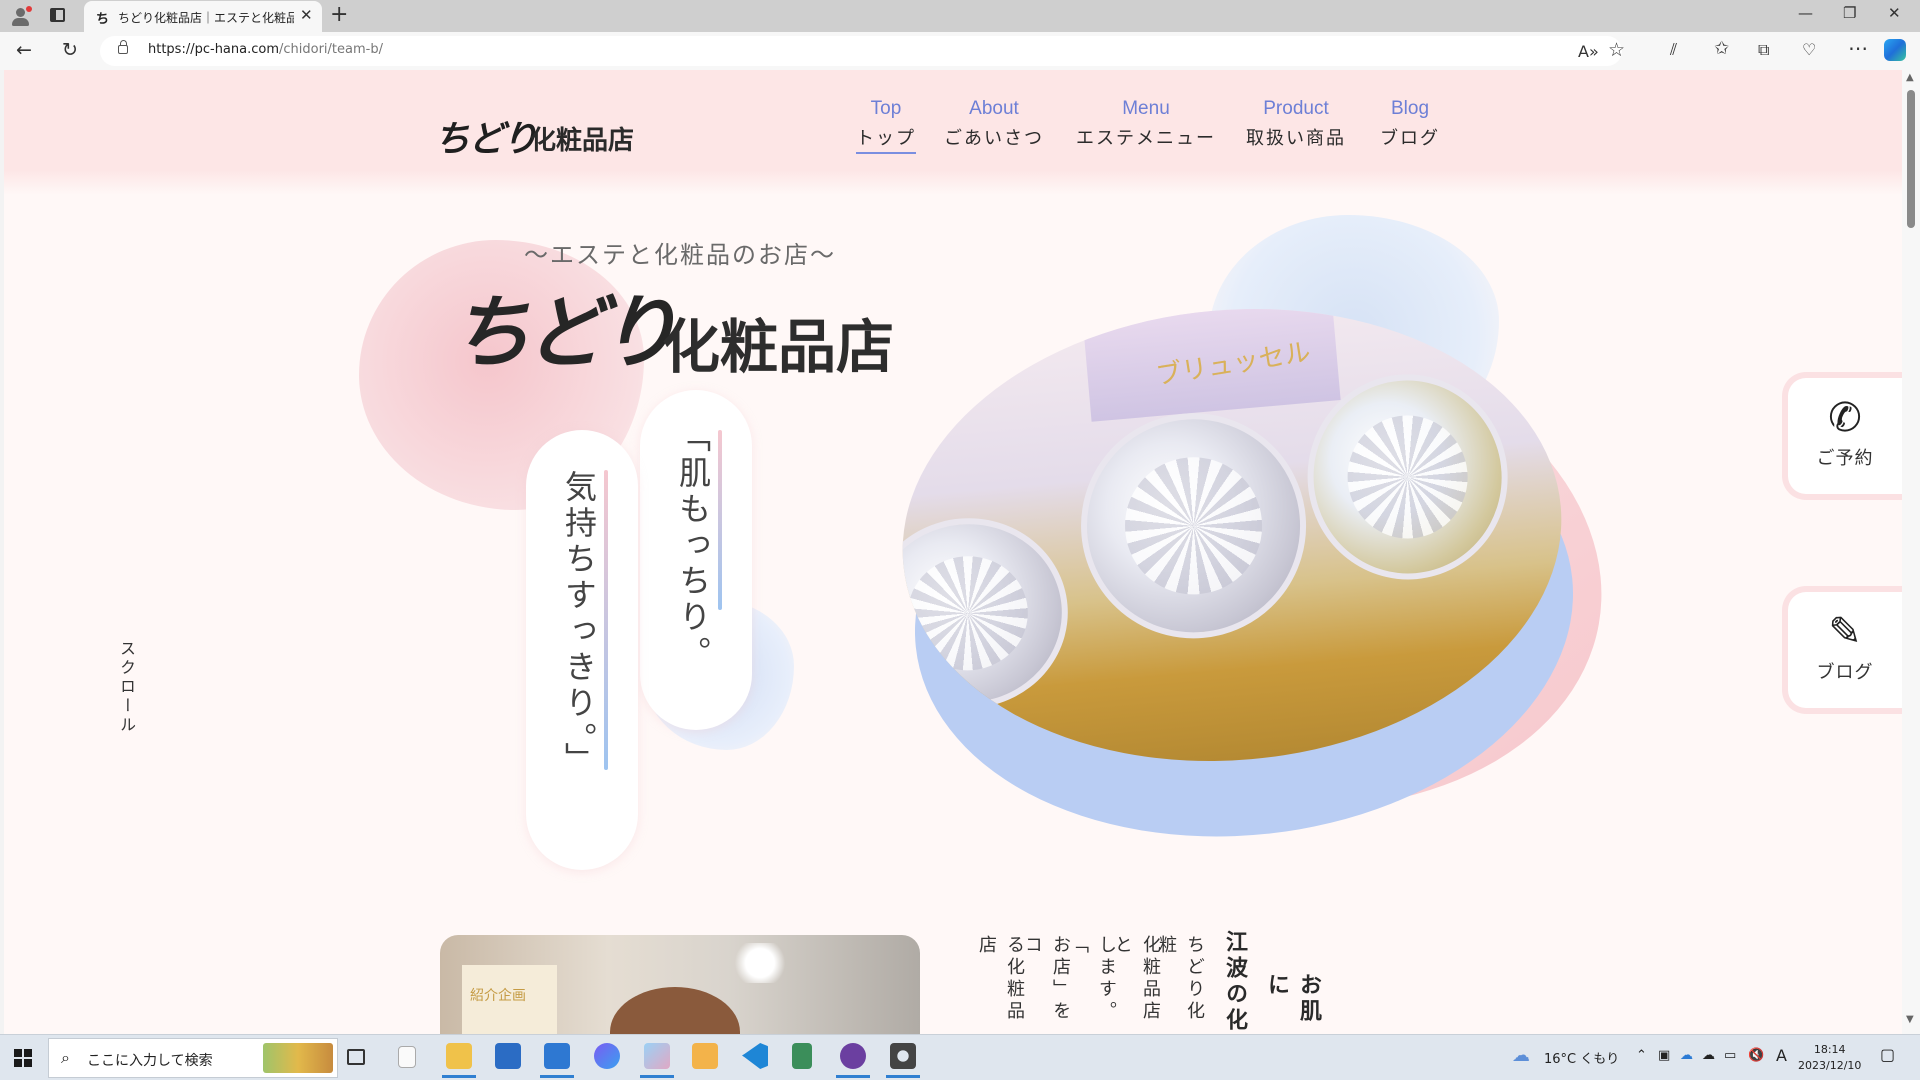 This screenshot has width=1920, height=1080. Describe the element at coordinates (1845, 418) in the screenshot. I see `phone-icon: ✆` at that location.